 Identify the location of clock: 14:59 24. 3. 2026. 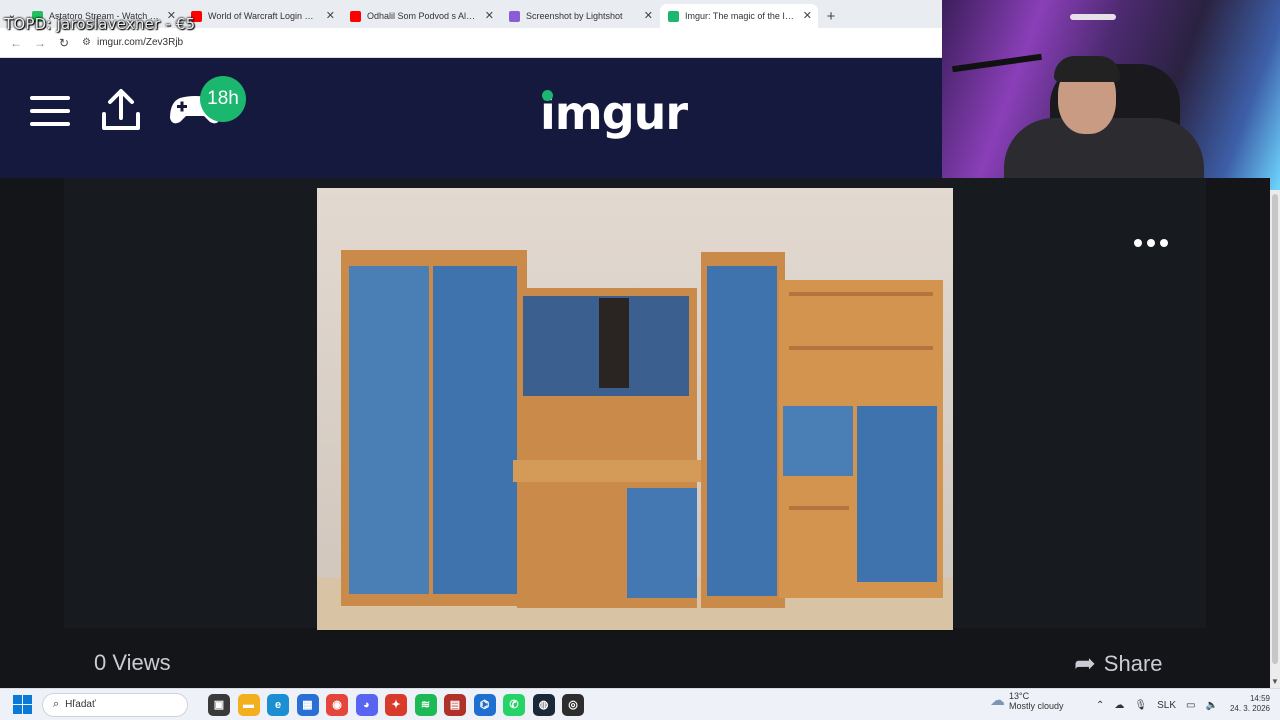
(1248, 704).